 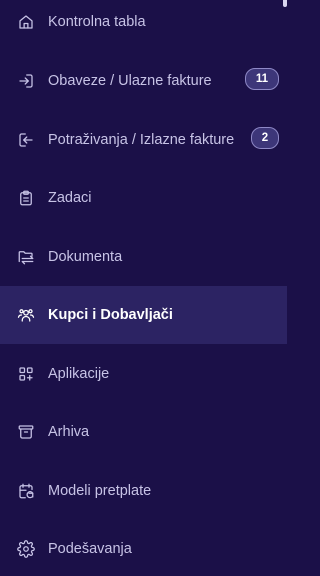 I want to click on clipboard-icon, so click(x=26, y=198).